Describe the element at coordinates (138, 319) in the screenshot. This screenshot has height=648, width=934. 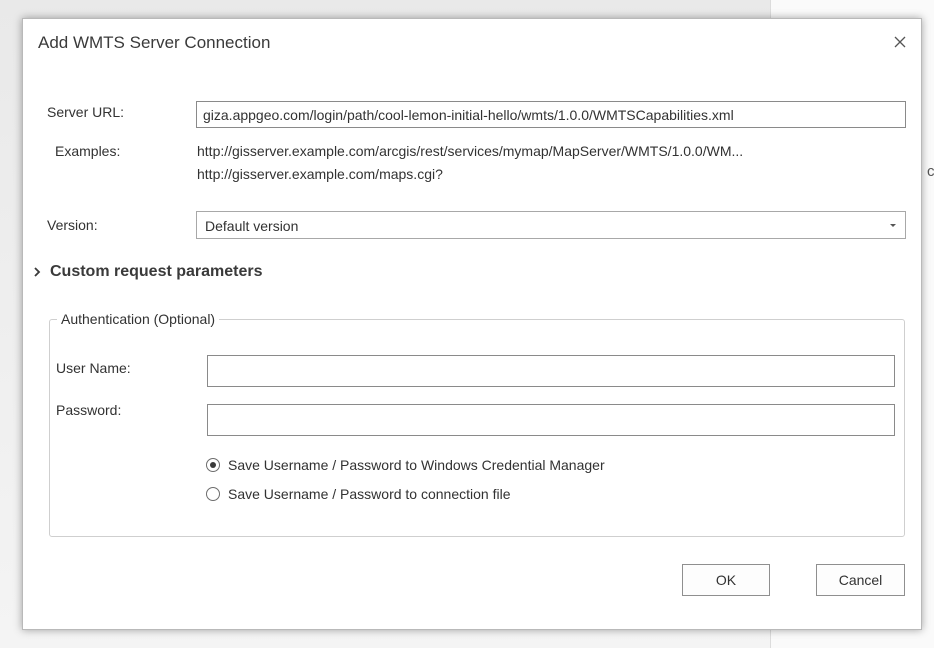
I see `authentication-legend: Authentication (Optional)` at that location.